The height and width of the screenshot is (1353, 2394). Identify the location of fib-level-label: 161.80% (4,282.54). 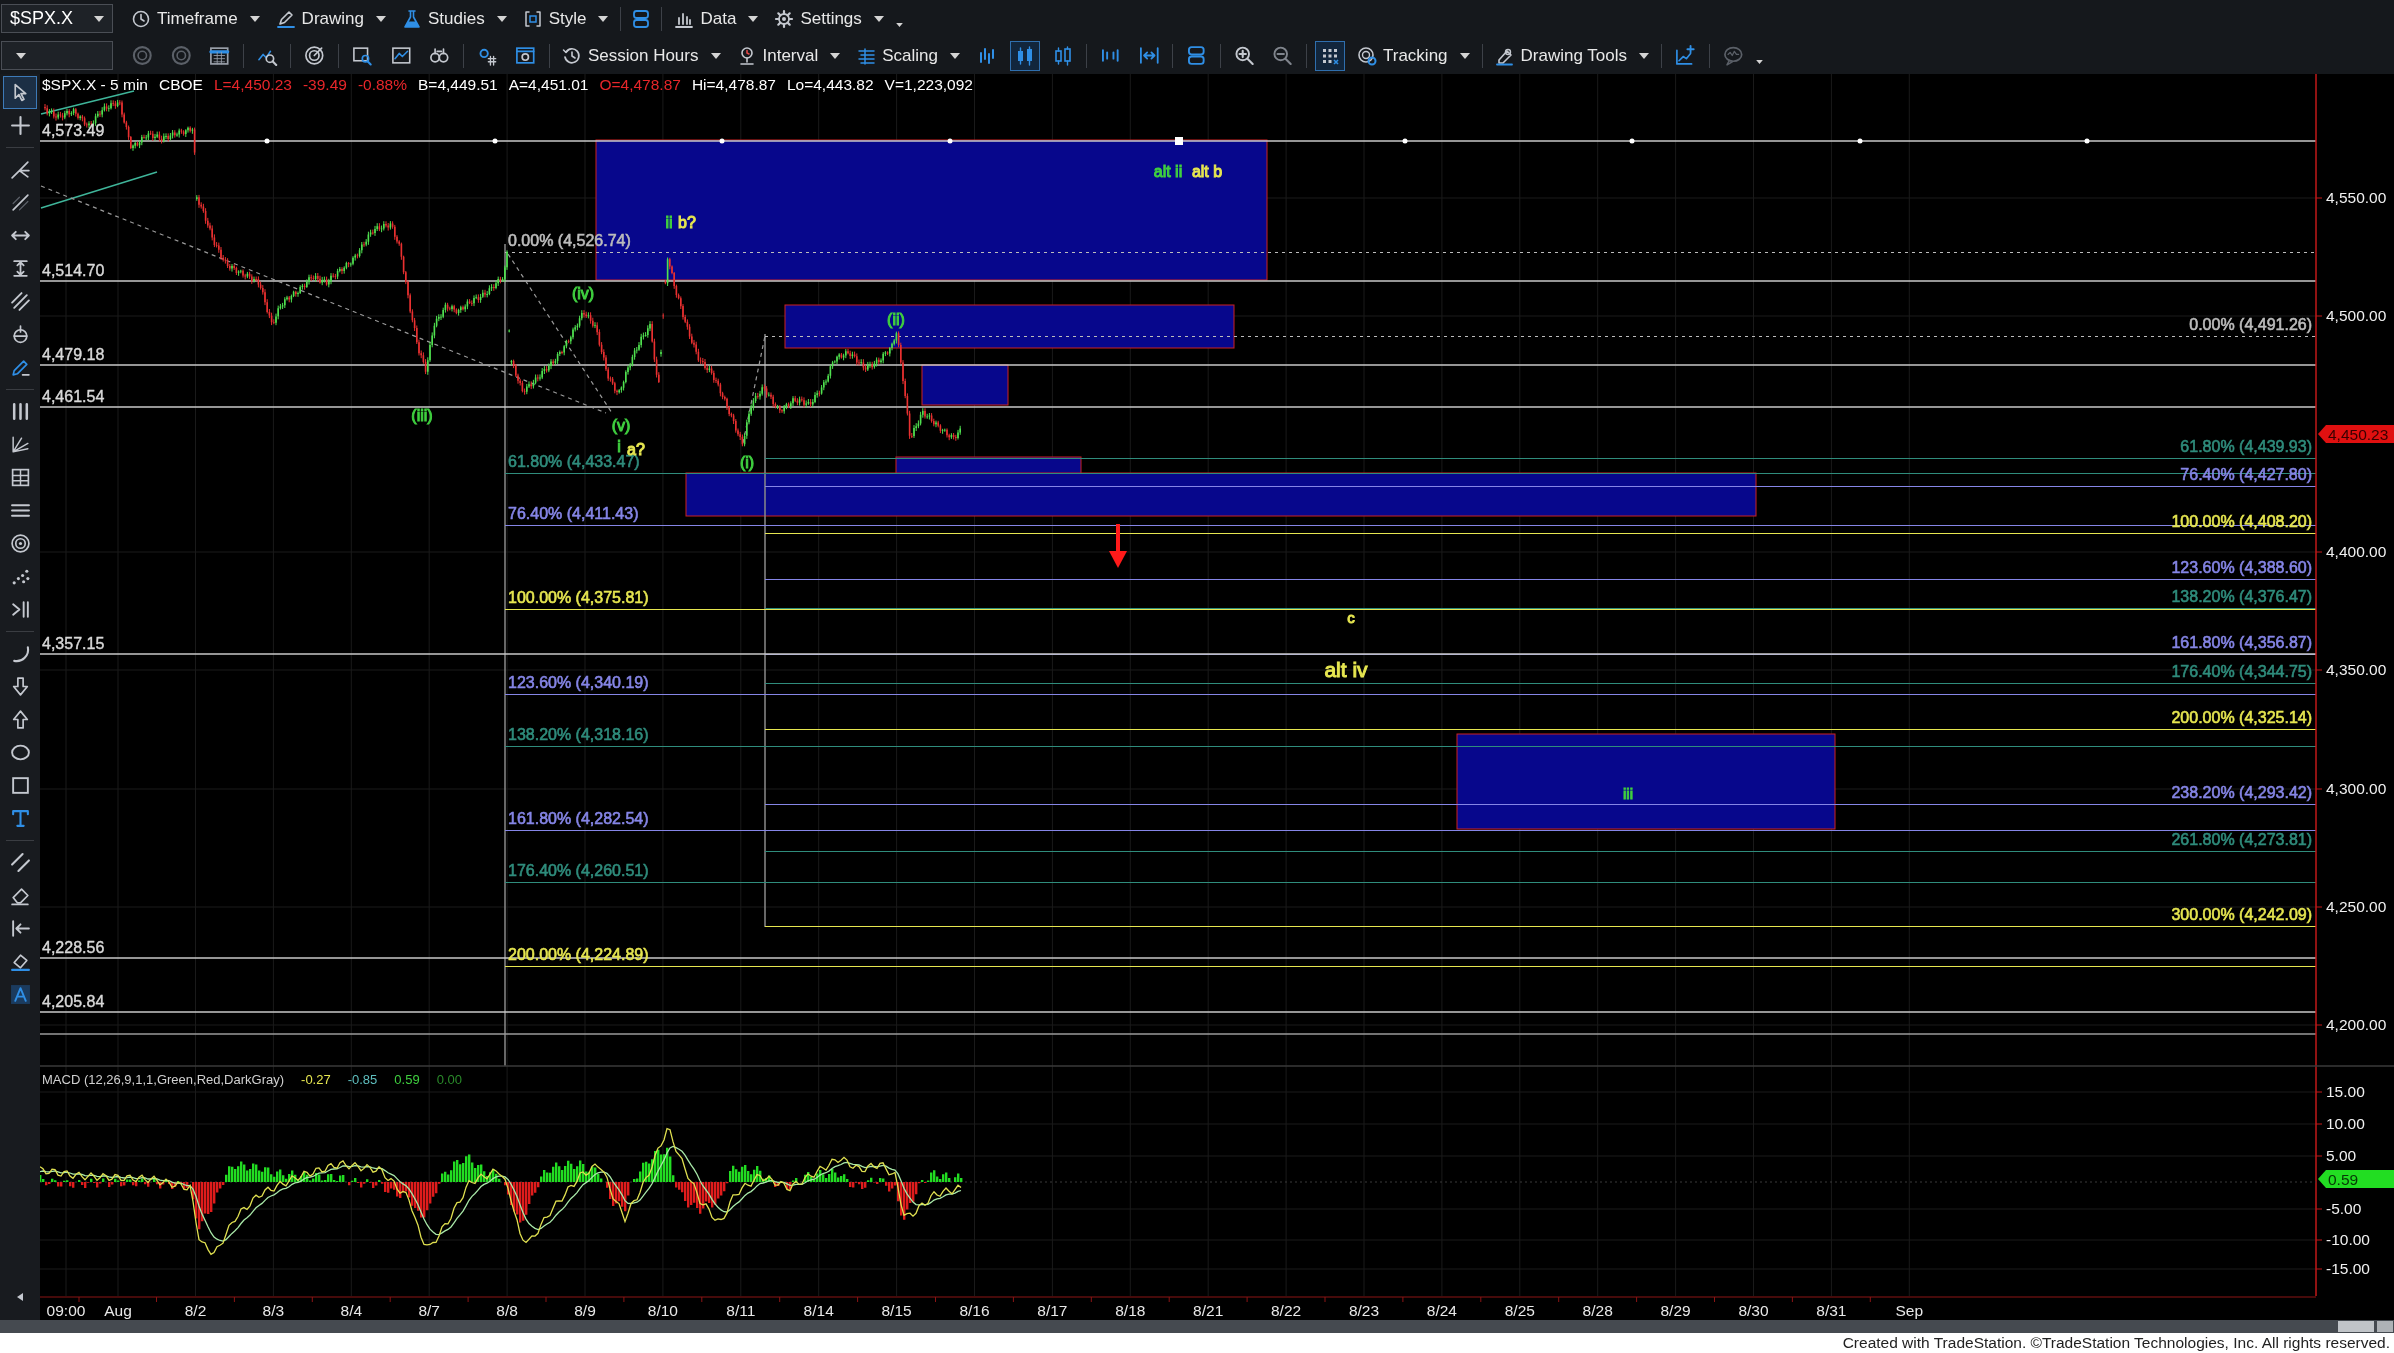
(578, 818).